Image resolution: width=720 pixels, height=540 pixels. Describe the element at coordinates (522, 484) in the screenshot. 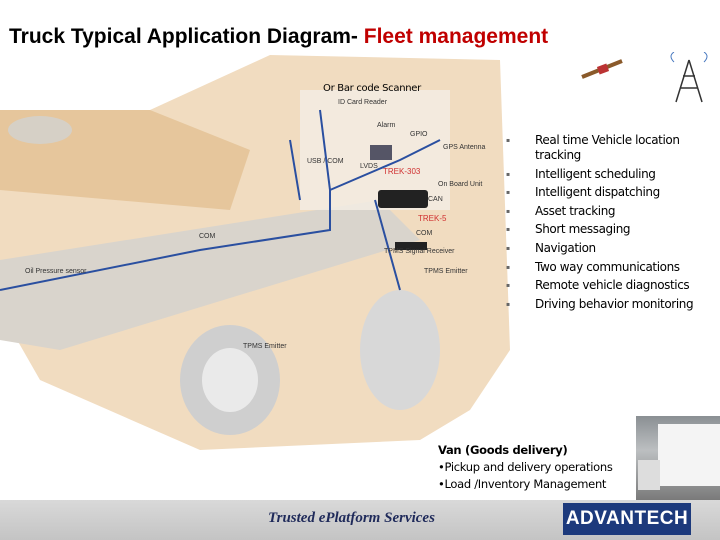

I see `van-item: •Load /Inventory Management` at that location.